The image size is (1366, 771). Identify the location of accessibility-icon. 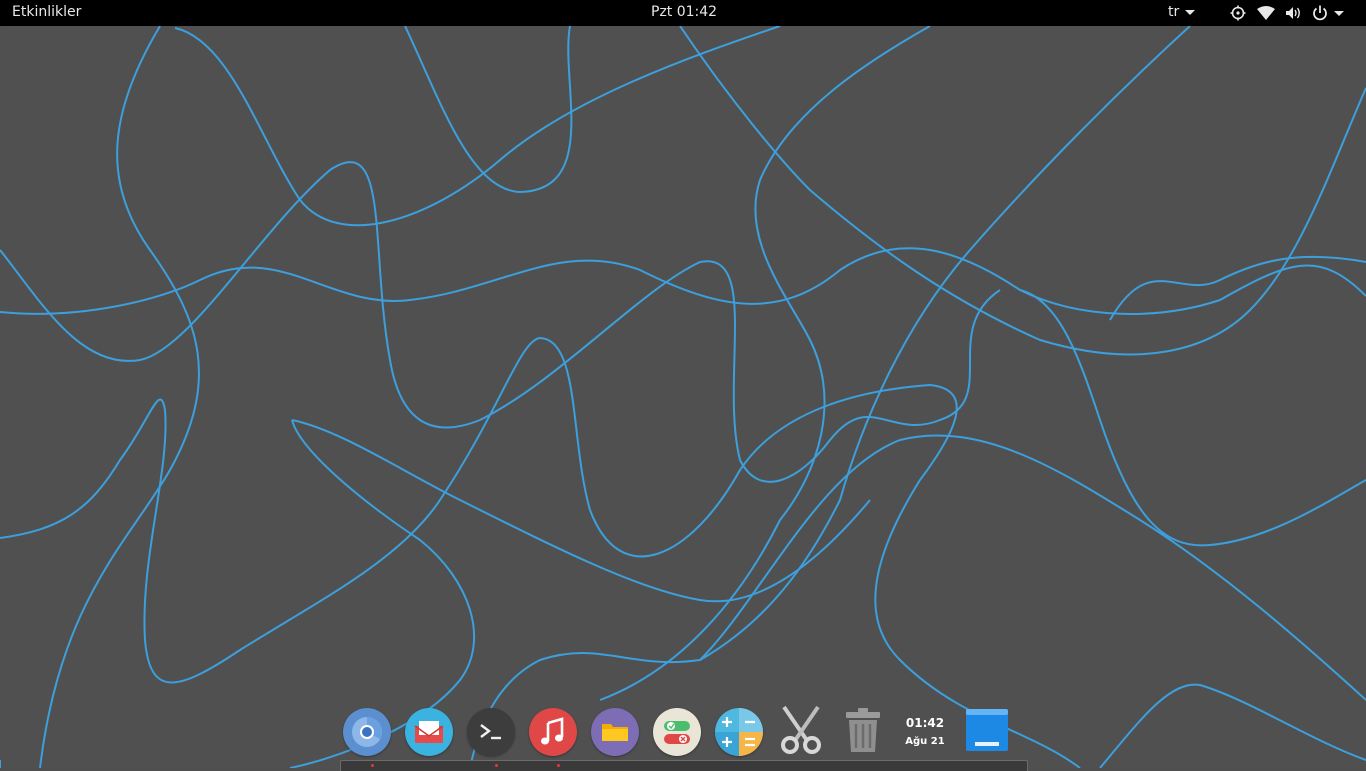
(1238, 13).